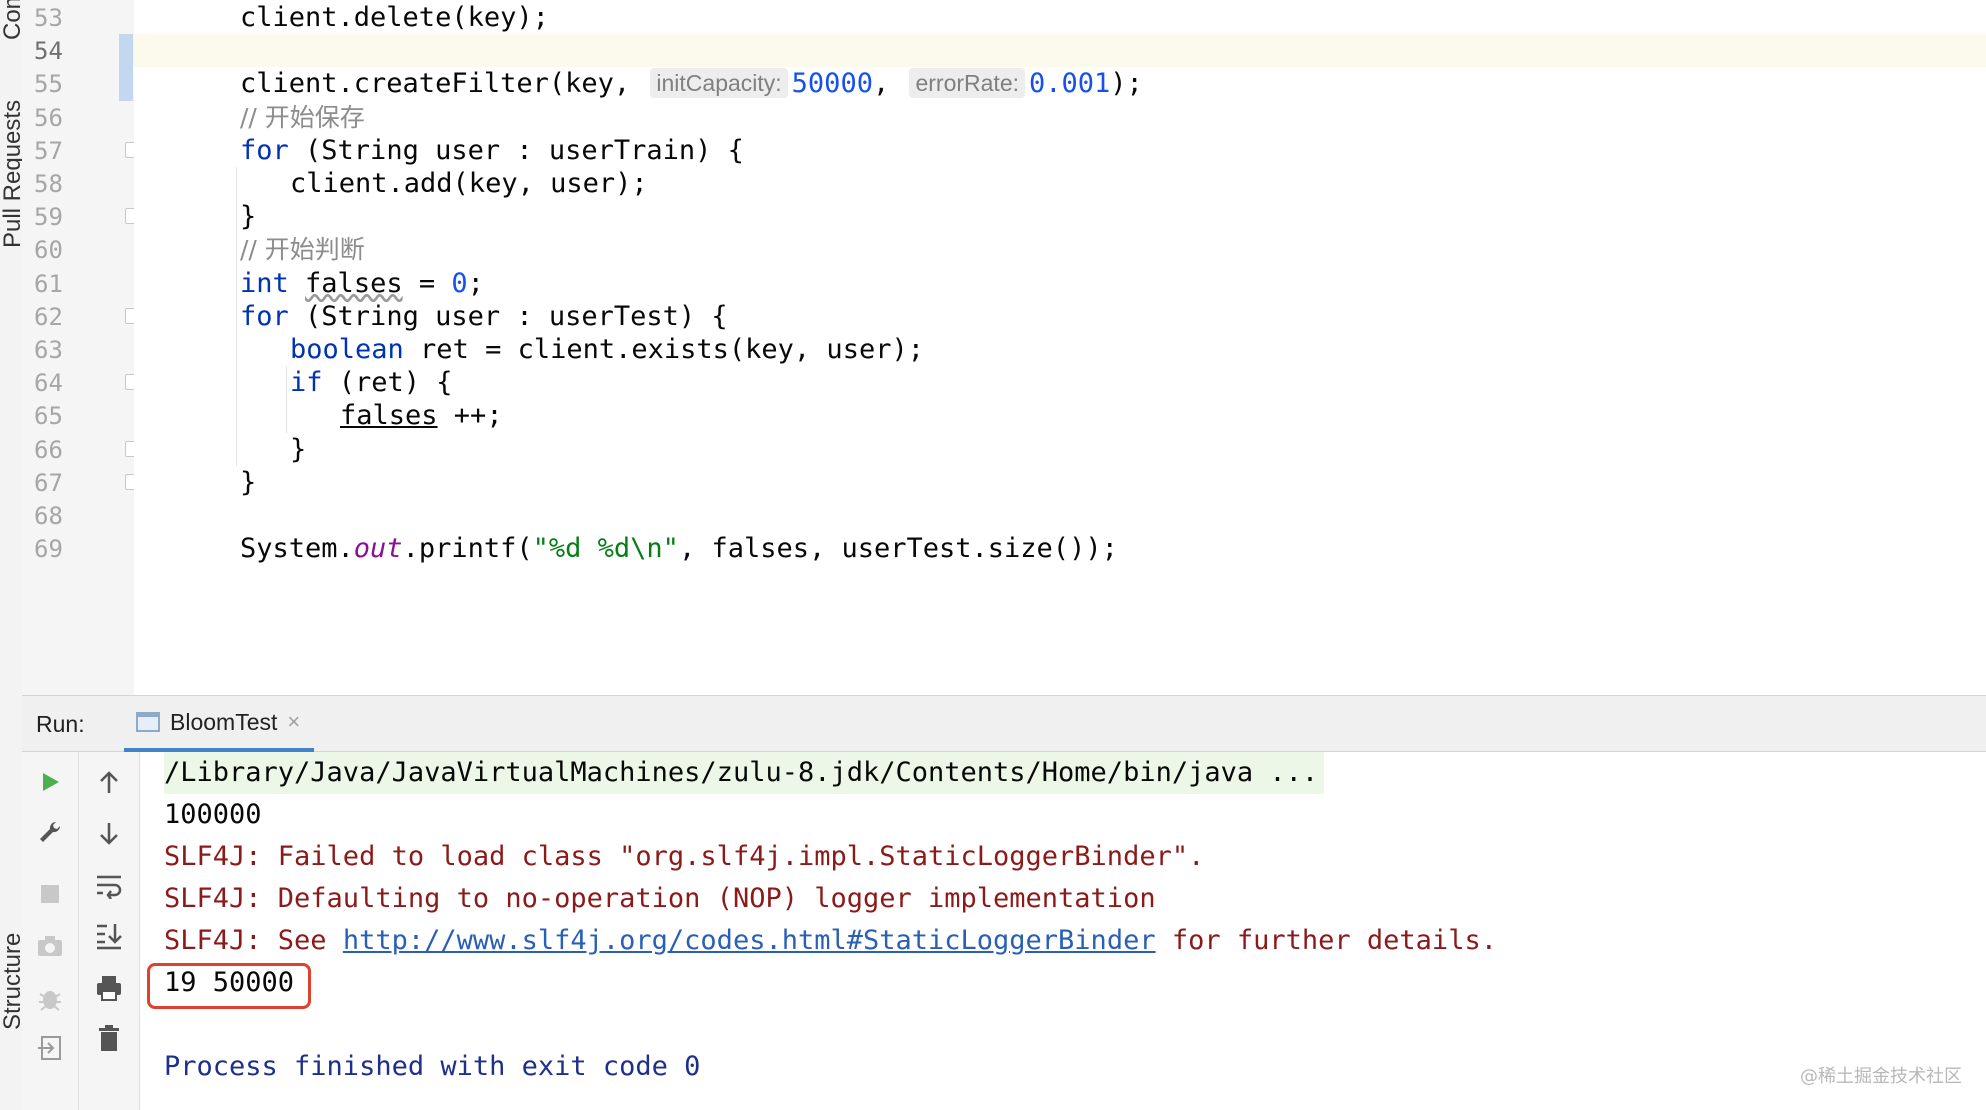 The image size is (1986, 1110). Describe the element at coordinates (508, 316) in the screenshot. I see `code-token: (String user : userTest) {` at that location.